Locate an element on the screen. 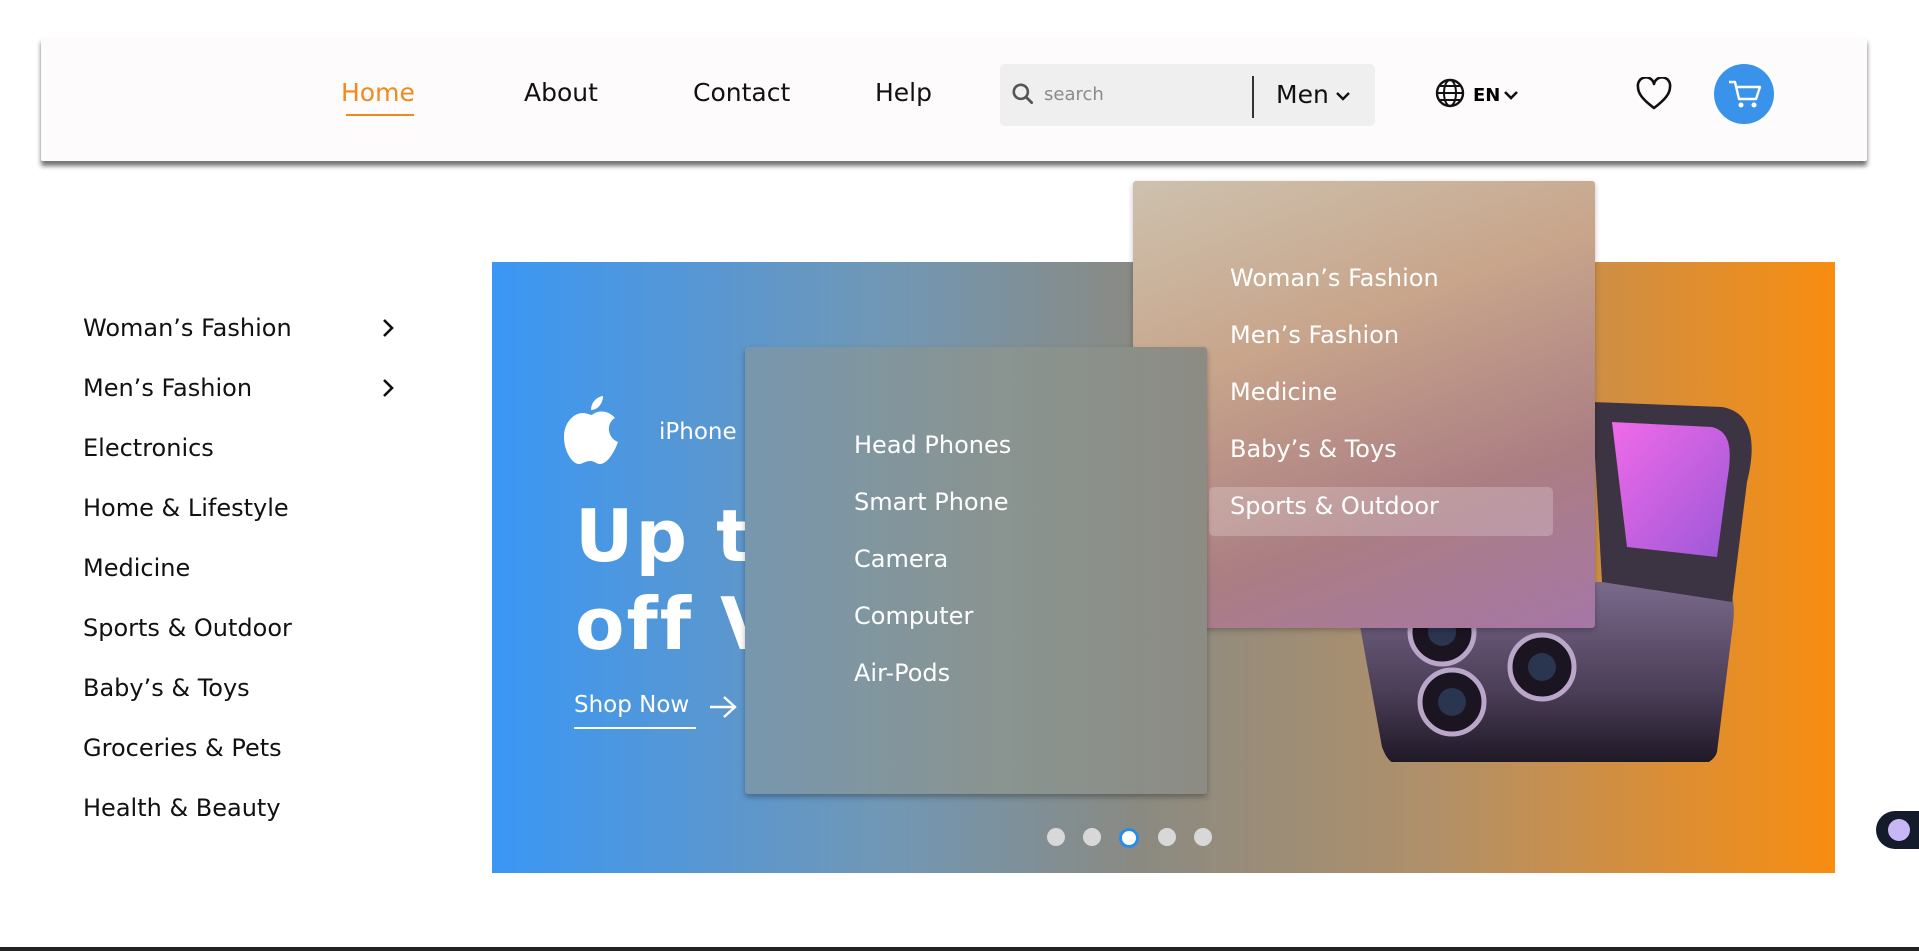  apple-logo-icon is located at coordinates (591, 430).